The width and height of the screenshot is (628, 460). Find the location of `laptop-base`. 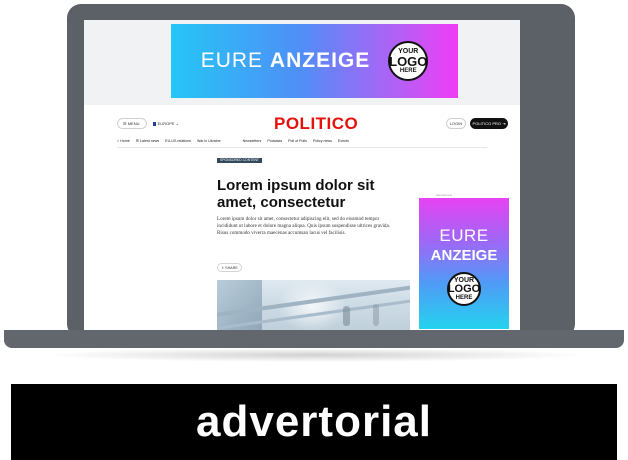

laptop-base is located at coordinates (314, 339).